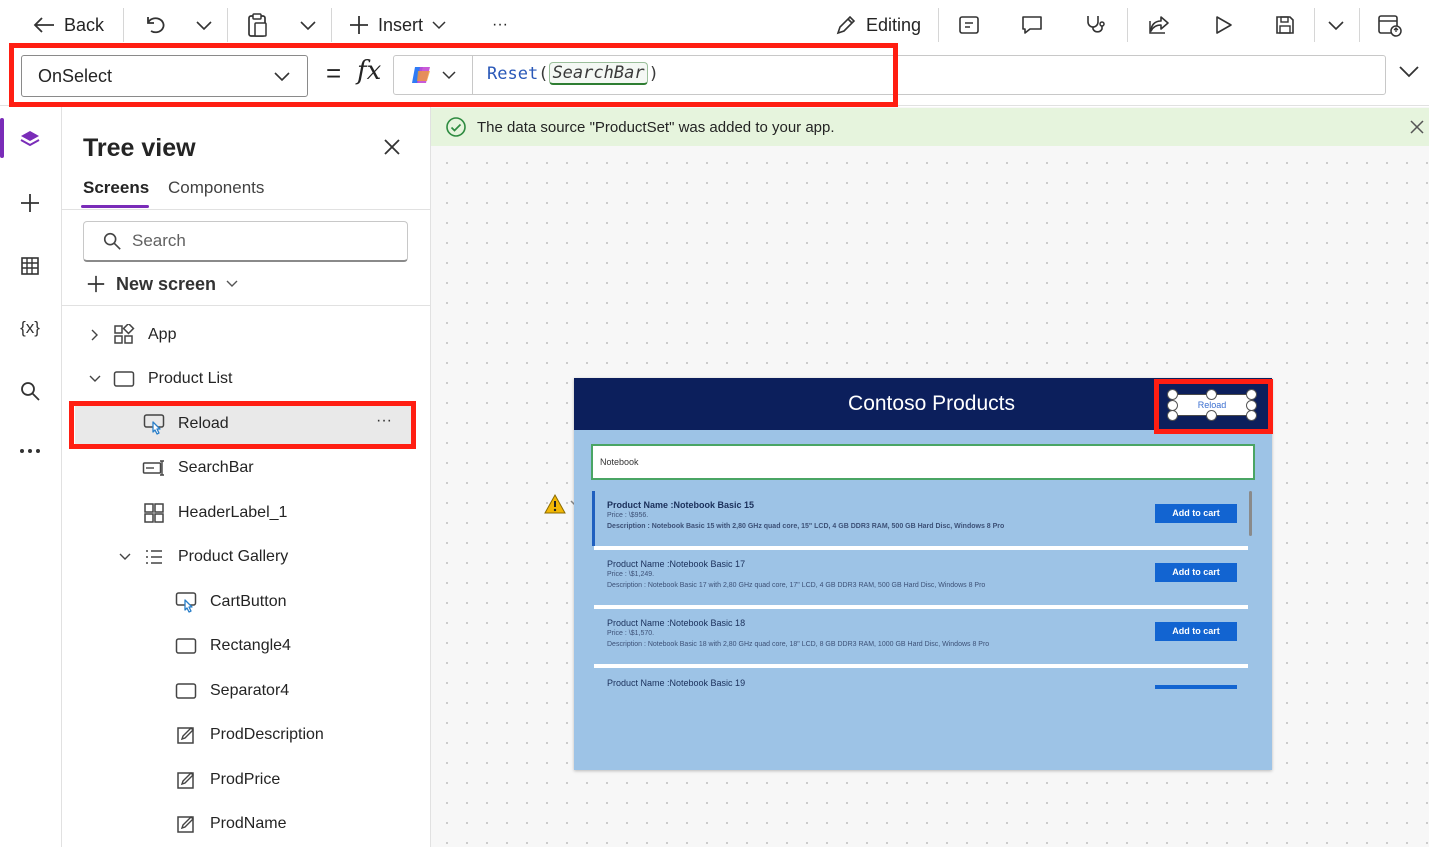 The image size is (1429, 847). I want to click on screen-icon, so click(124, 379).